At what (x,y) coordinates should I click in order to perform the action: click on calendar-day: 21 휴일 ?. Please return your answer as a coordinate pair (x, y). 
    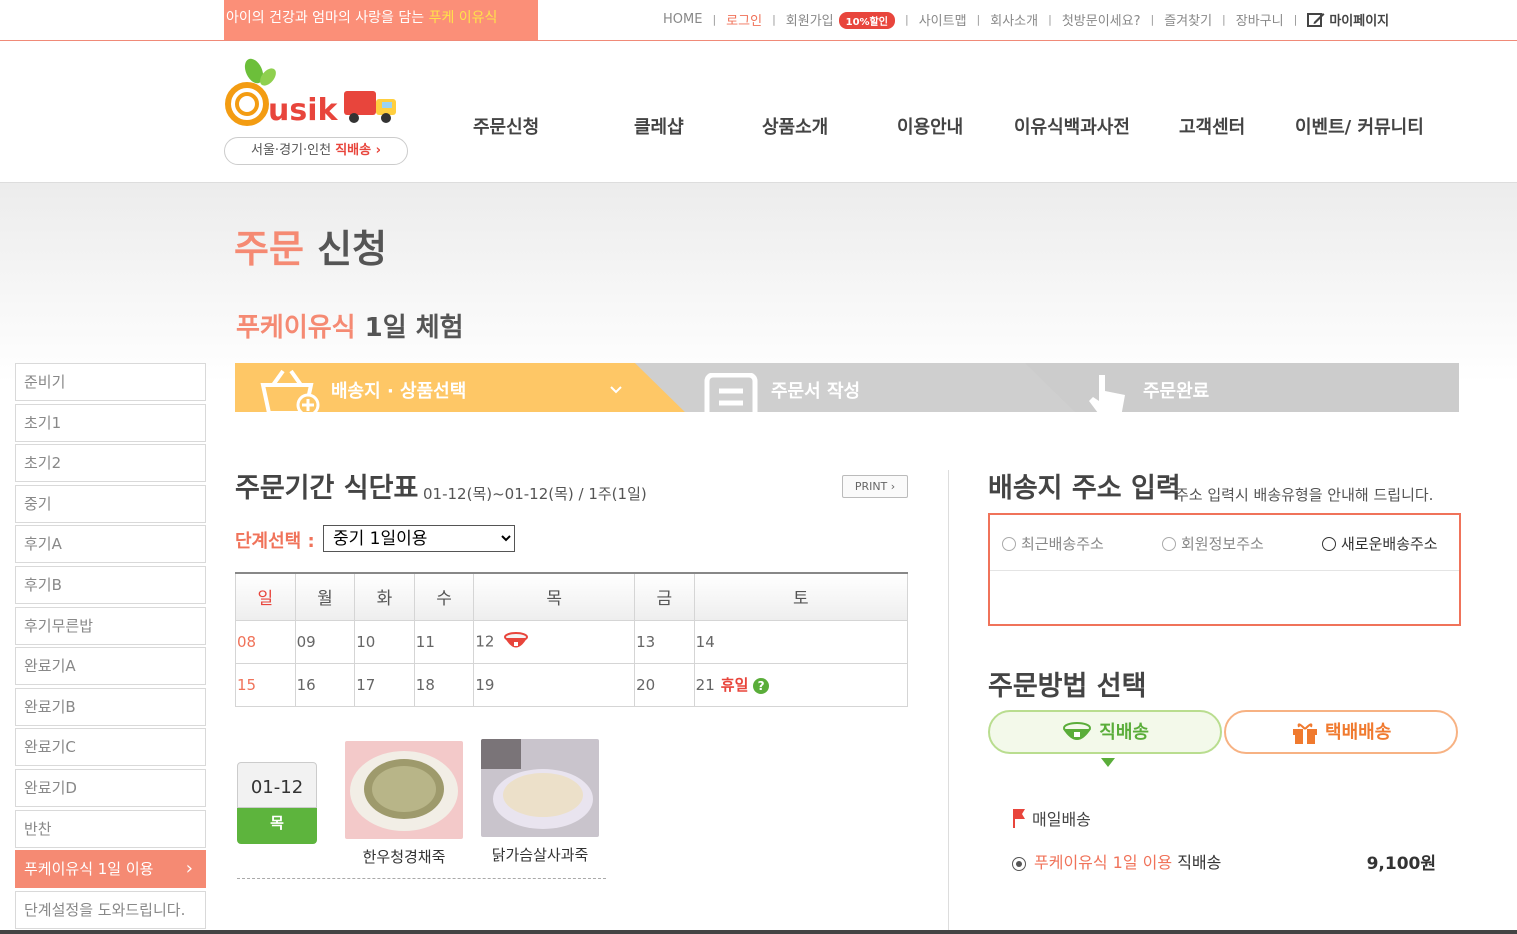
    Looking at the image, I should click on (801, 684).